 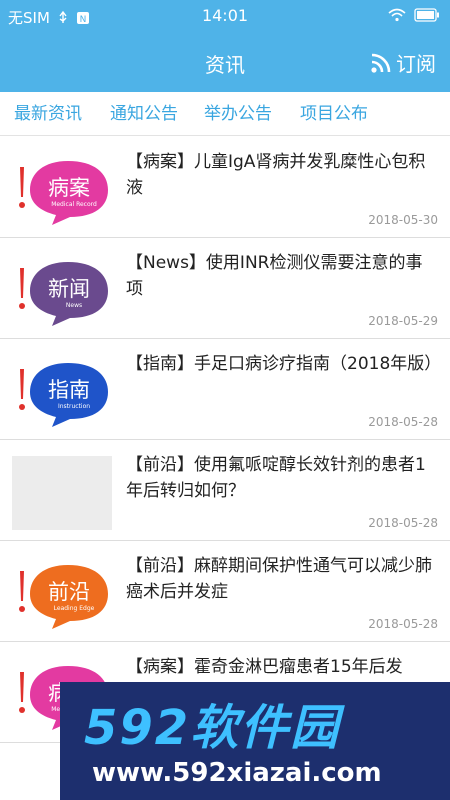 What do you see at coordinates (69, 592) in the screenshot?
I see `svg-text: 前沿` at bounding box center [69, 592].